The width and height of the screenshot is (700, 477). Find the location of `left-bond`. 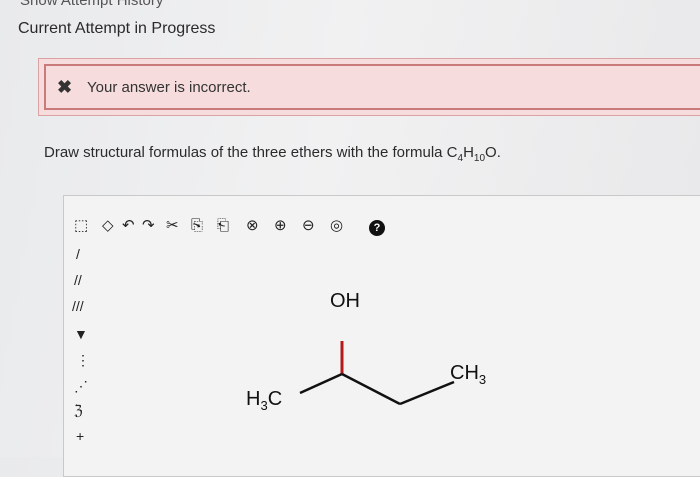

left-bond is located at coordinates (321, 383).